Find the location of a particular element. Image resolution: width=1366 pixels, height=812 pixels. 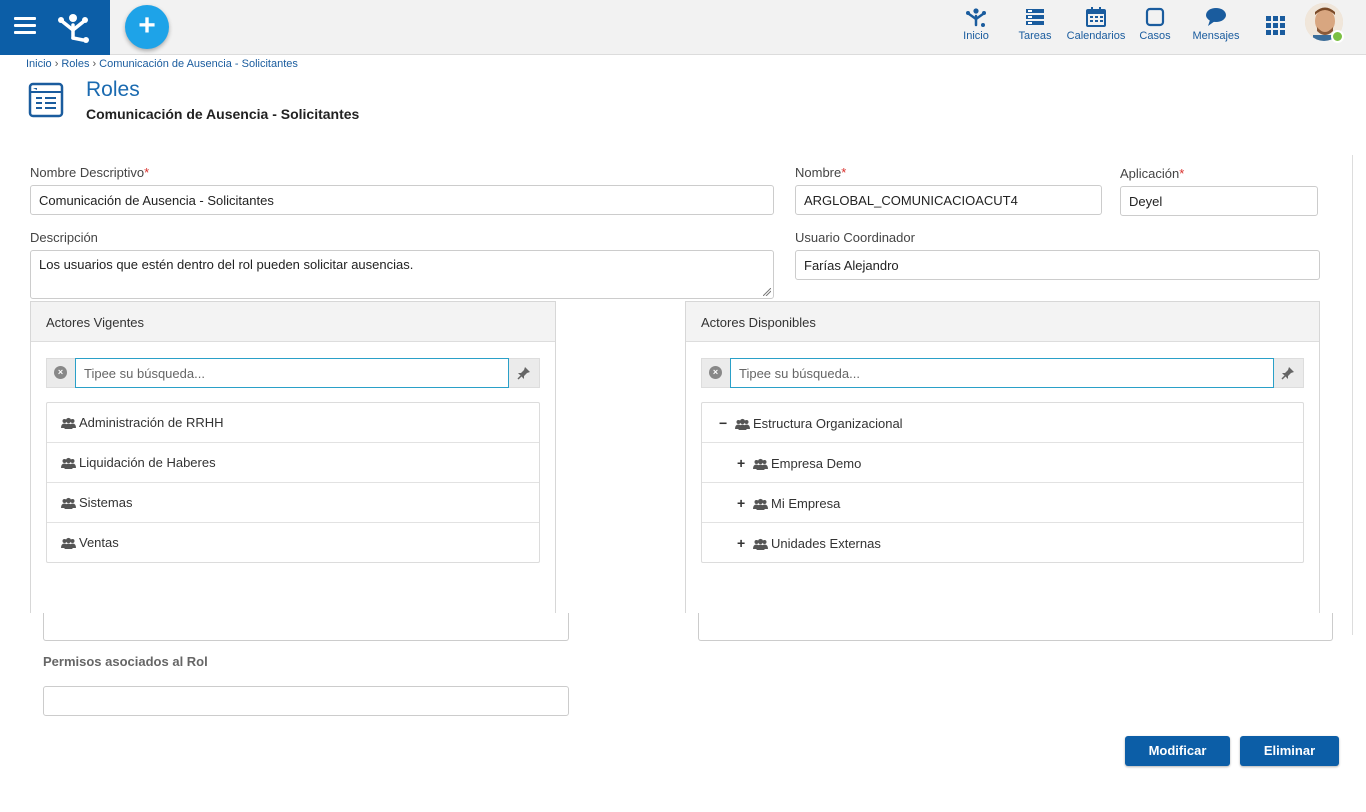

nav-mensajes-label: Mensajes is located at coordinates (1216, 36).